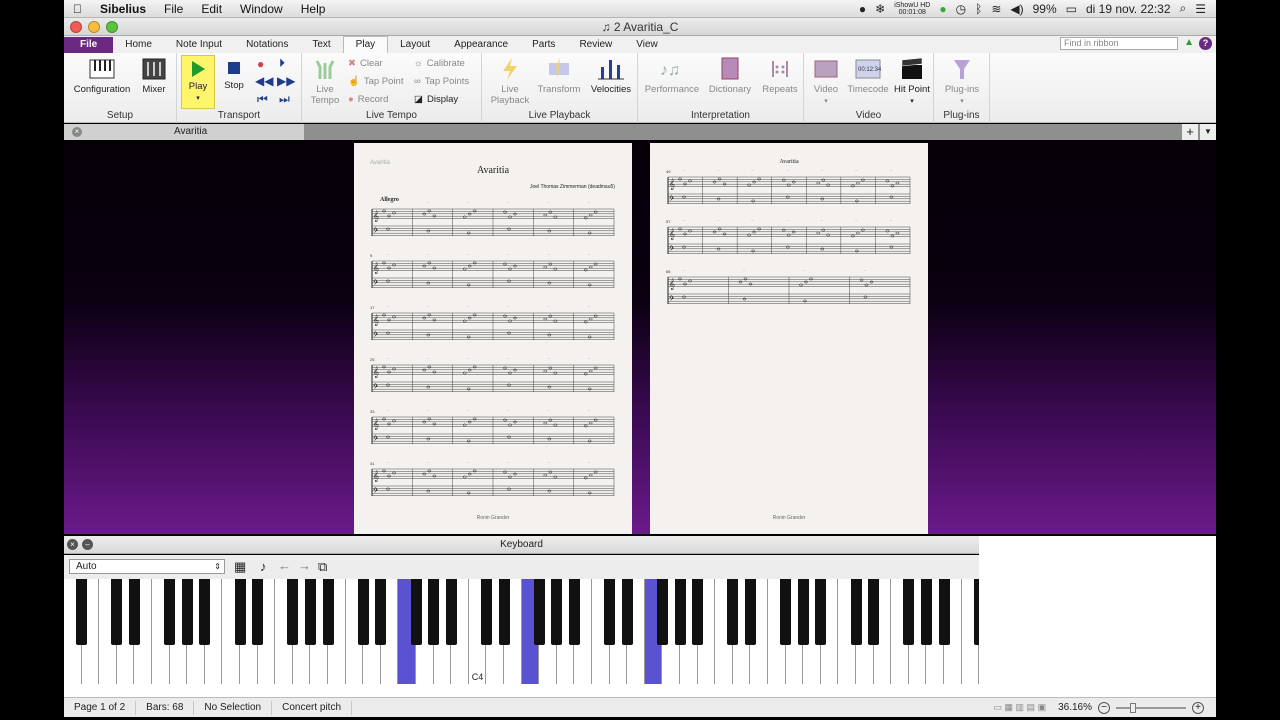  What do you see at coordinates (184, 132) in the screenshot?
I see `document-tab: × Avaritia` at bounding box center [184, 132].